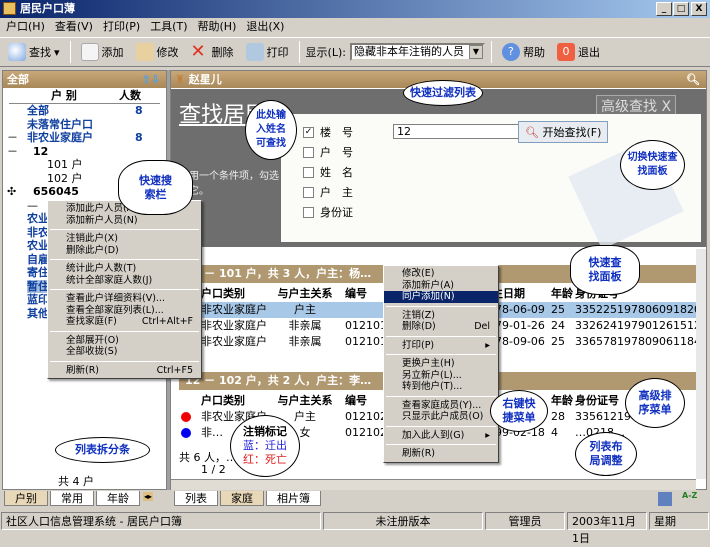 This screenshot has height=547, width=710. Describe the element at coordinates (130, 95) in the screenshot. I see `column-count: 人数` at that location.